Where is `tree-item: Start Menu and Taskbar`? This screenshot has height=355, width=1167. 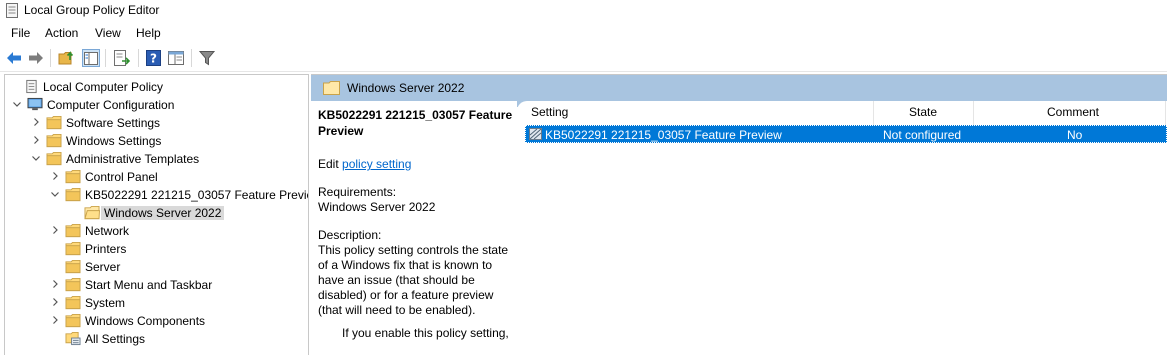
tree-item: Start Menu and Taskbar is located at coordinates (155, 285).